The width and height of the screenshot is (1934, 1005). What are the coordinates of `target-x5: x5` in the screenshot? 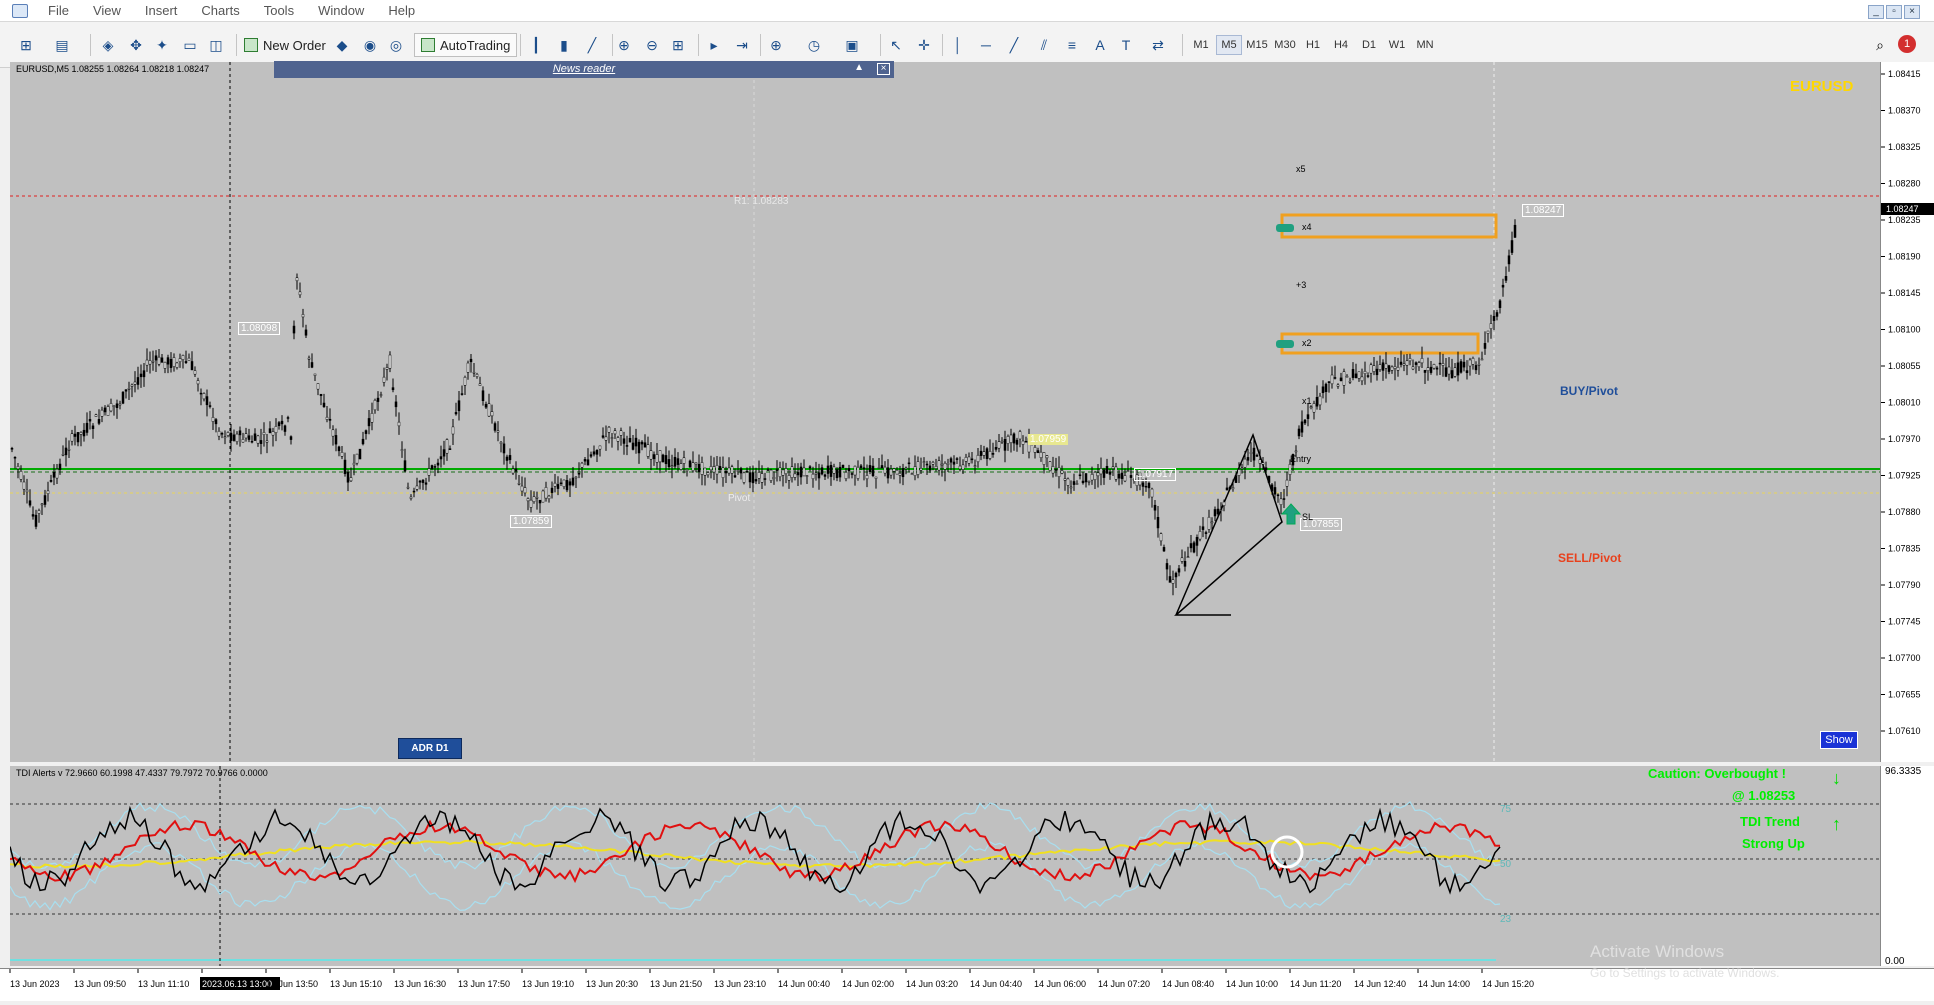 It's located at (1301, 169).